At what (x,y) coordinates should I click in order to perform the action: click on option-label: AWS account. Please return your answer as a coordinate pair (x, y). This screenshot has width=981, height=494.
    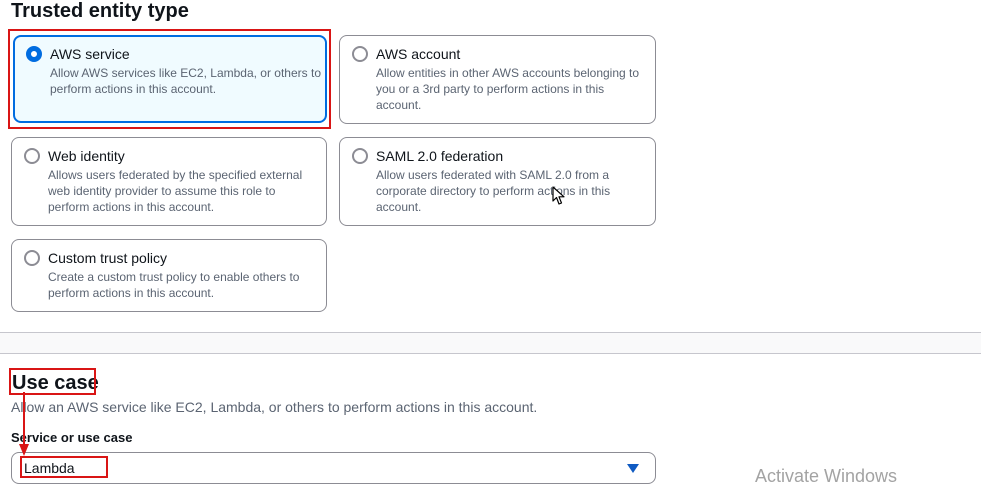
    Looking at the image, I should click on (418, 54).